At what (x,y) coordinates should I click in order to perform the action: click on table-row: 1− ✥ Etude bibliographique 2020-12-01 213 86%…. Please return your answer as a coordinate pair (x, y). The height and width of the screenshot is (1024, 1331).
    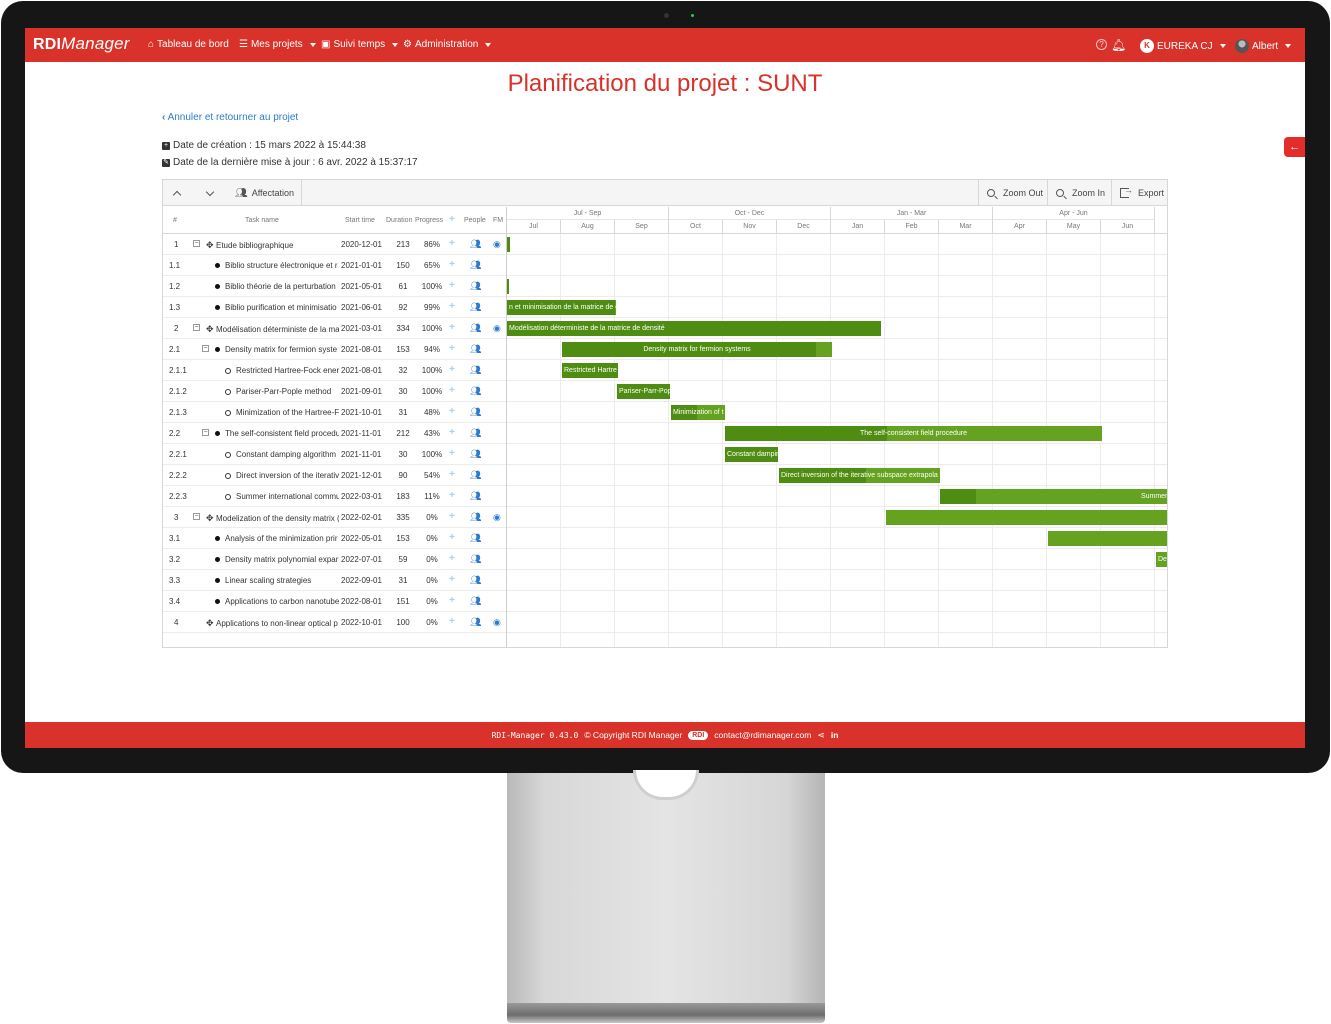
    Looking at the image, I should click on (334, 244).